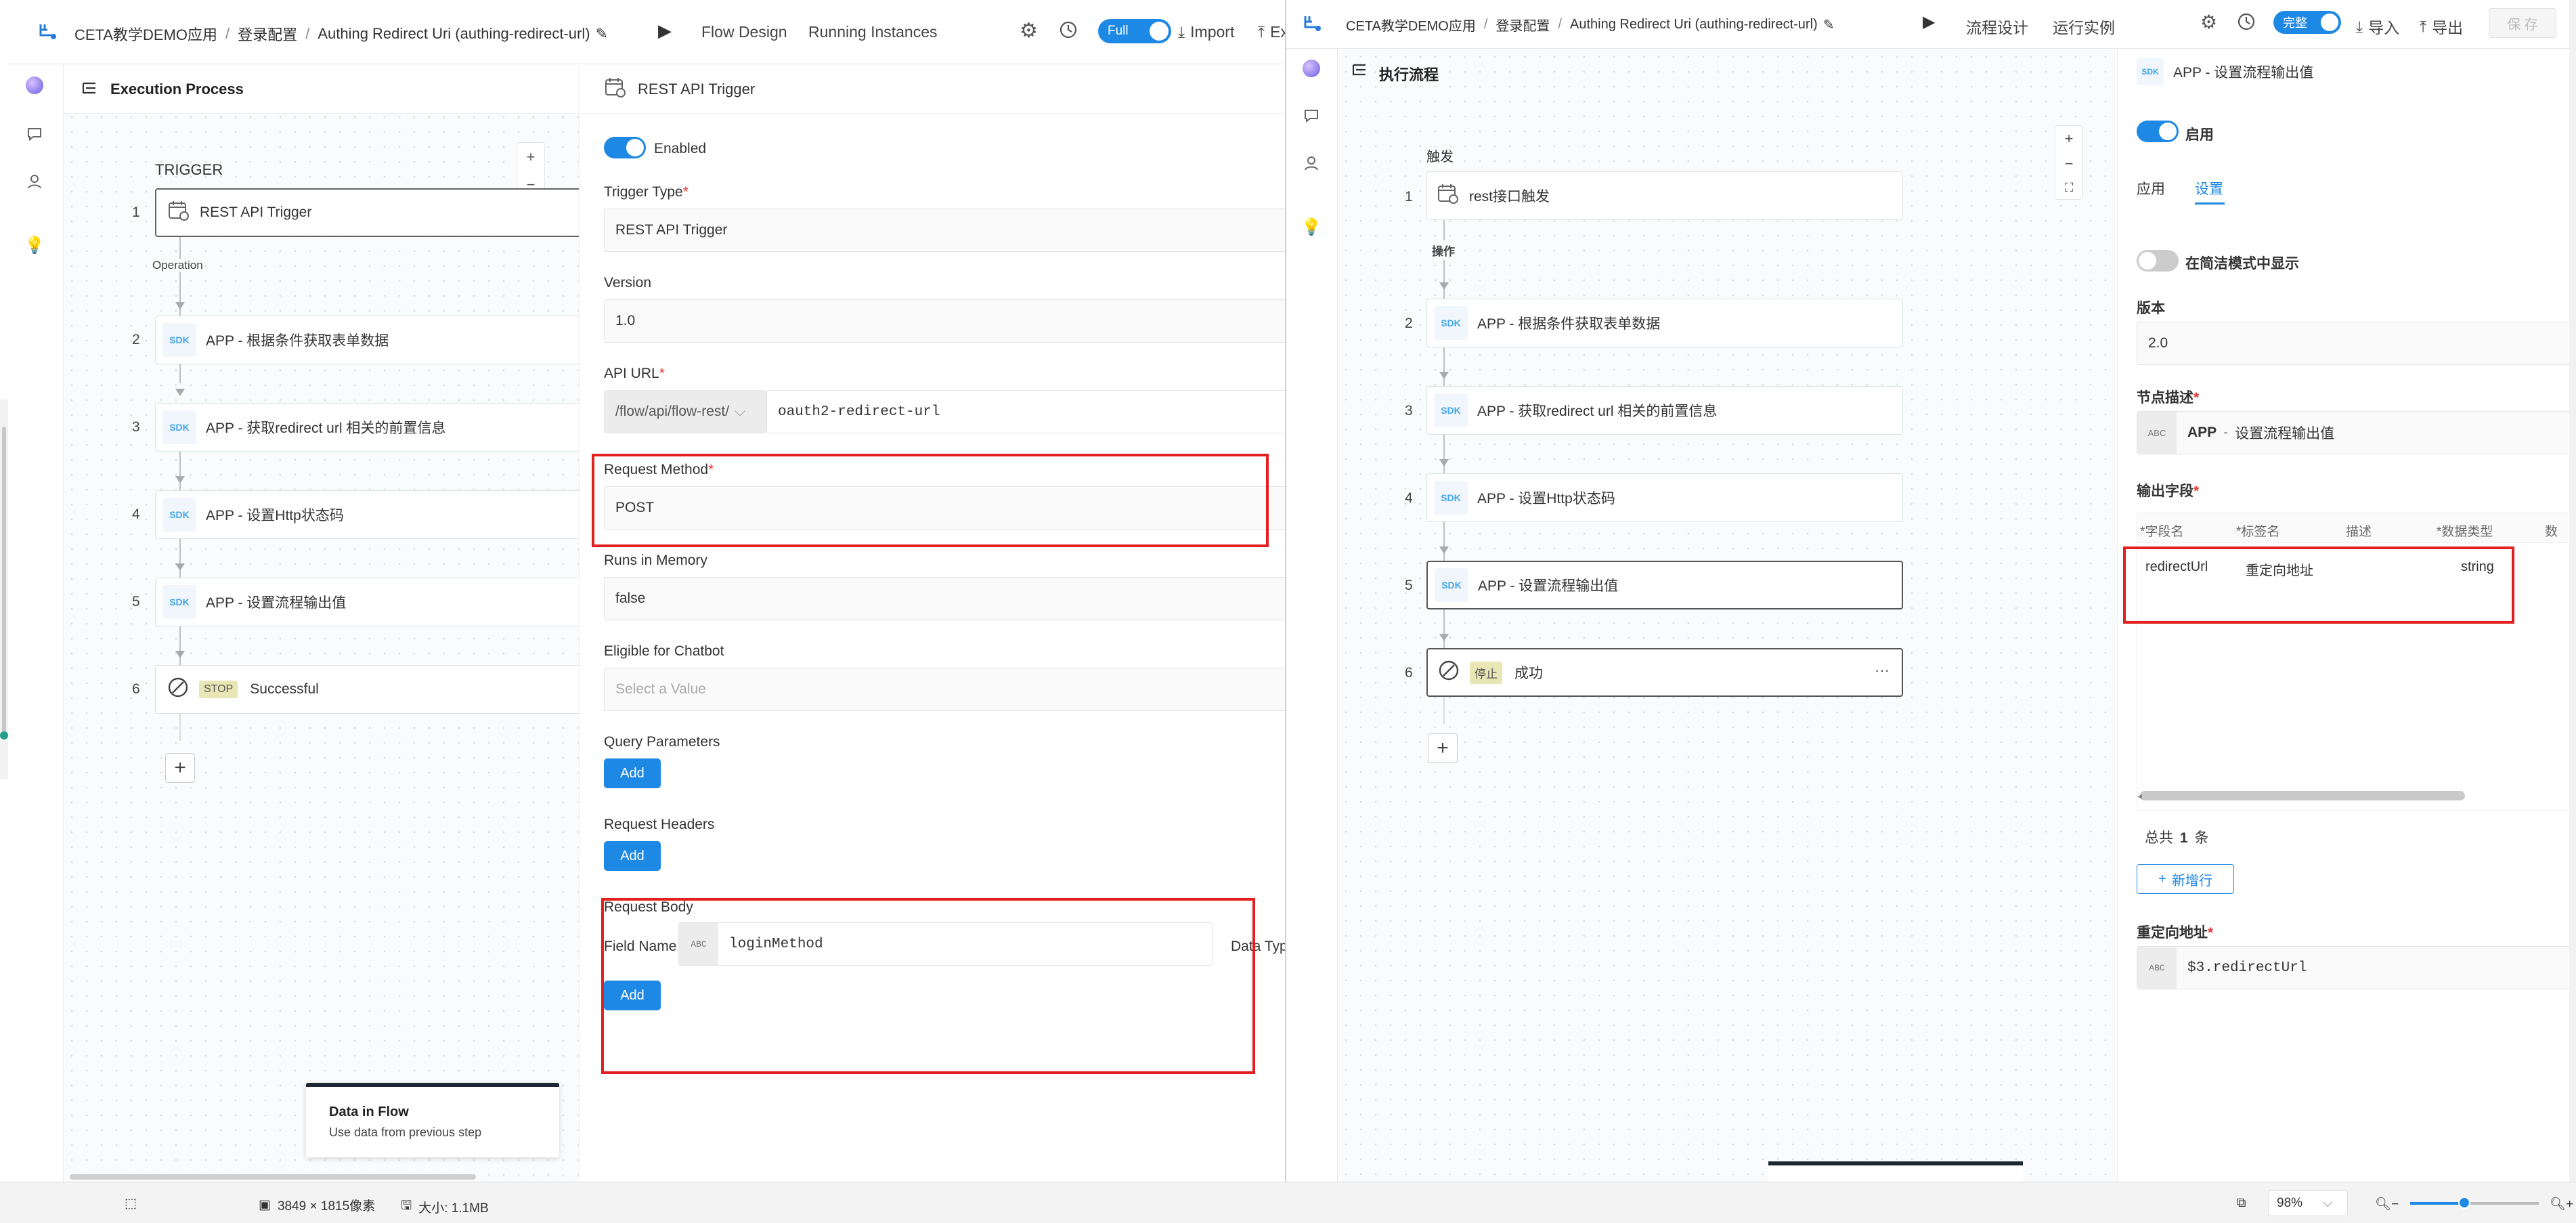  Describe the element at coordinates (1409, 197) in the screenshot. I see `step-number: 1` at that location.